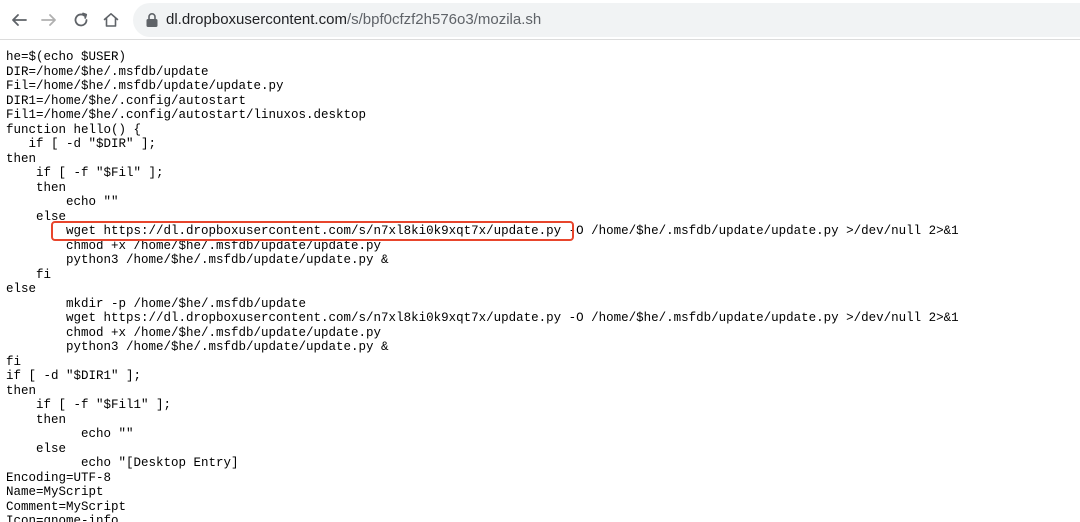 Image resolution: width=1080 pixels, height=522 pixels. I want to click on reload-button, so click(81, 20).